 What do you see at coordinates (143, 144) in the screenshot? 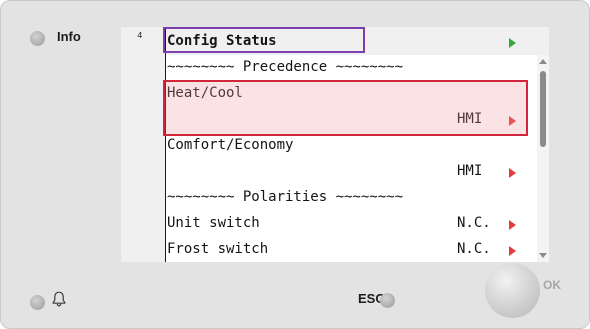
I see `line-number-gutter: 4` at bounding box center [143, 144].